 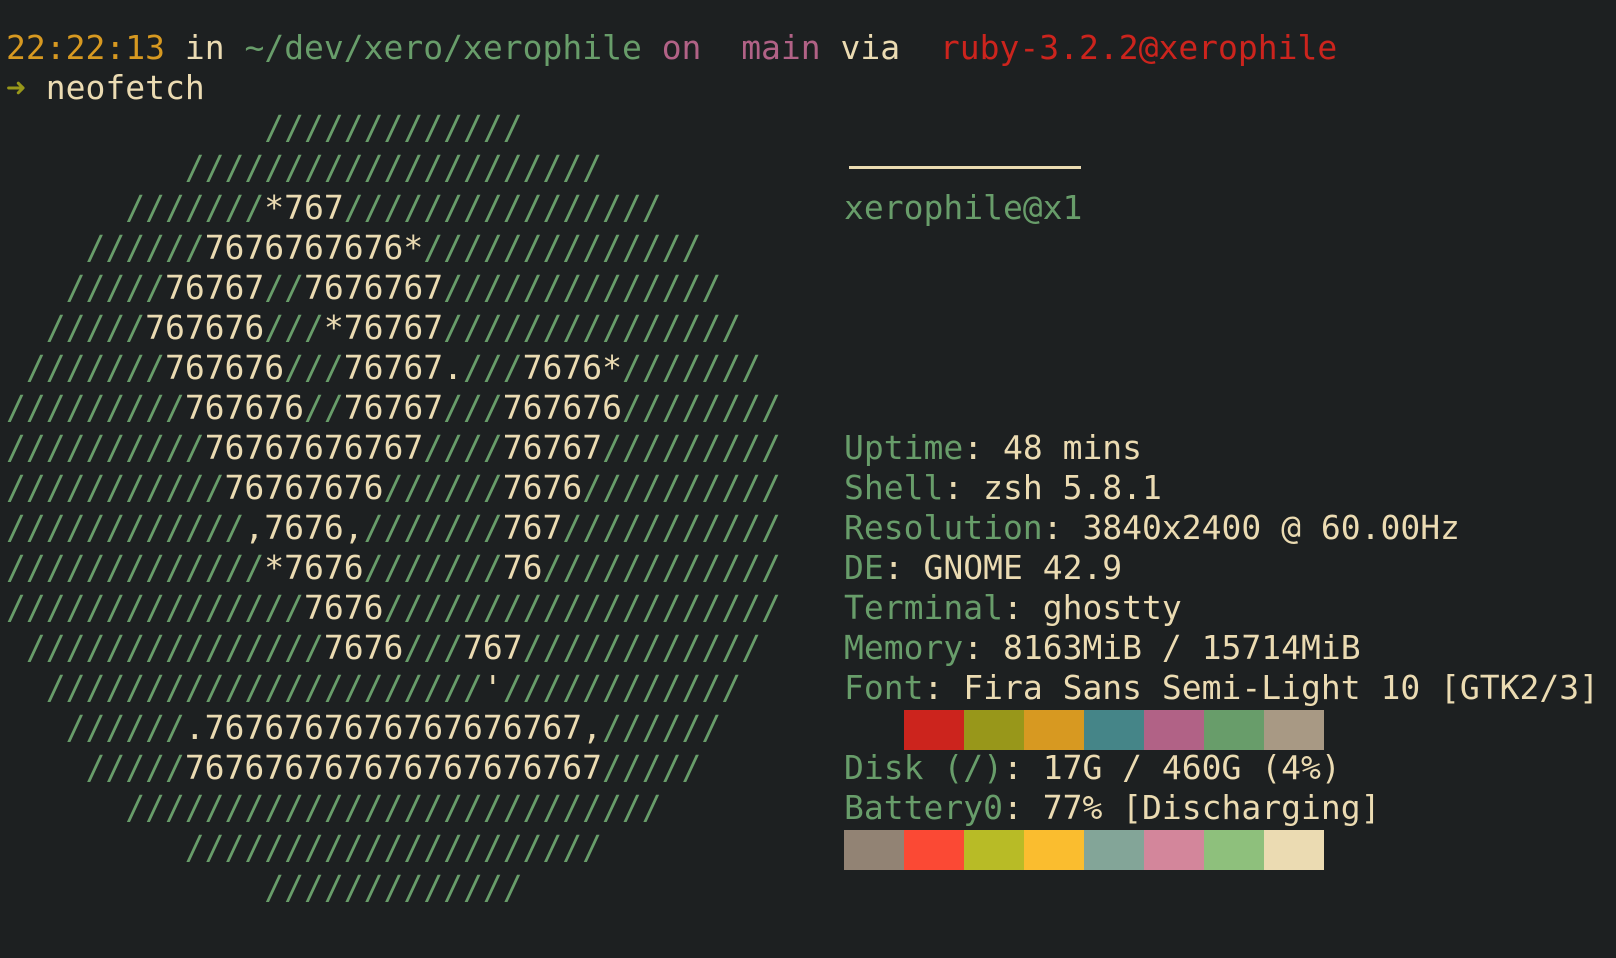 I want to click on logo-line: ///////////////7676///767////////////, so click(x=393, y=648).